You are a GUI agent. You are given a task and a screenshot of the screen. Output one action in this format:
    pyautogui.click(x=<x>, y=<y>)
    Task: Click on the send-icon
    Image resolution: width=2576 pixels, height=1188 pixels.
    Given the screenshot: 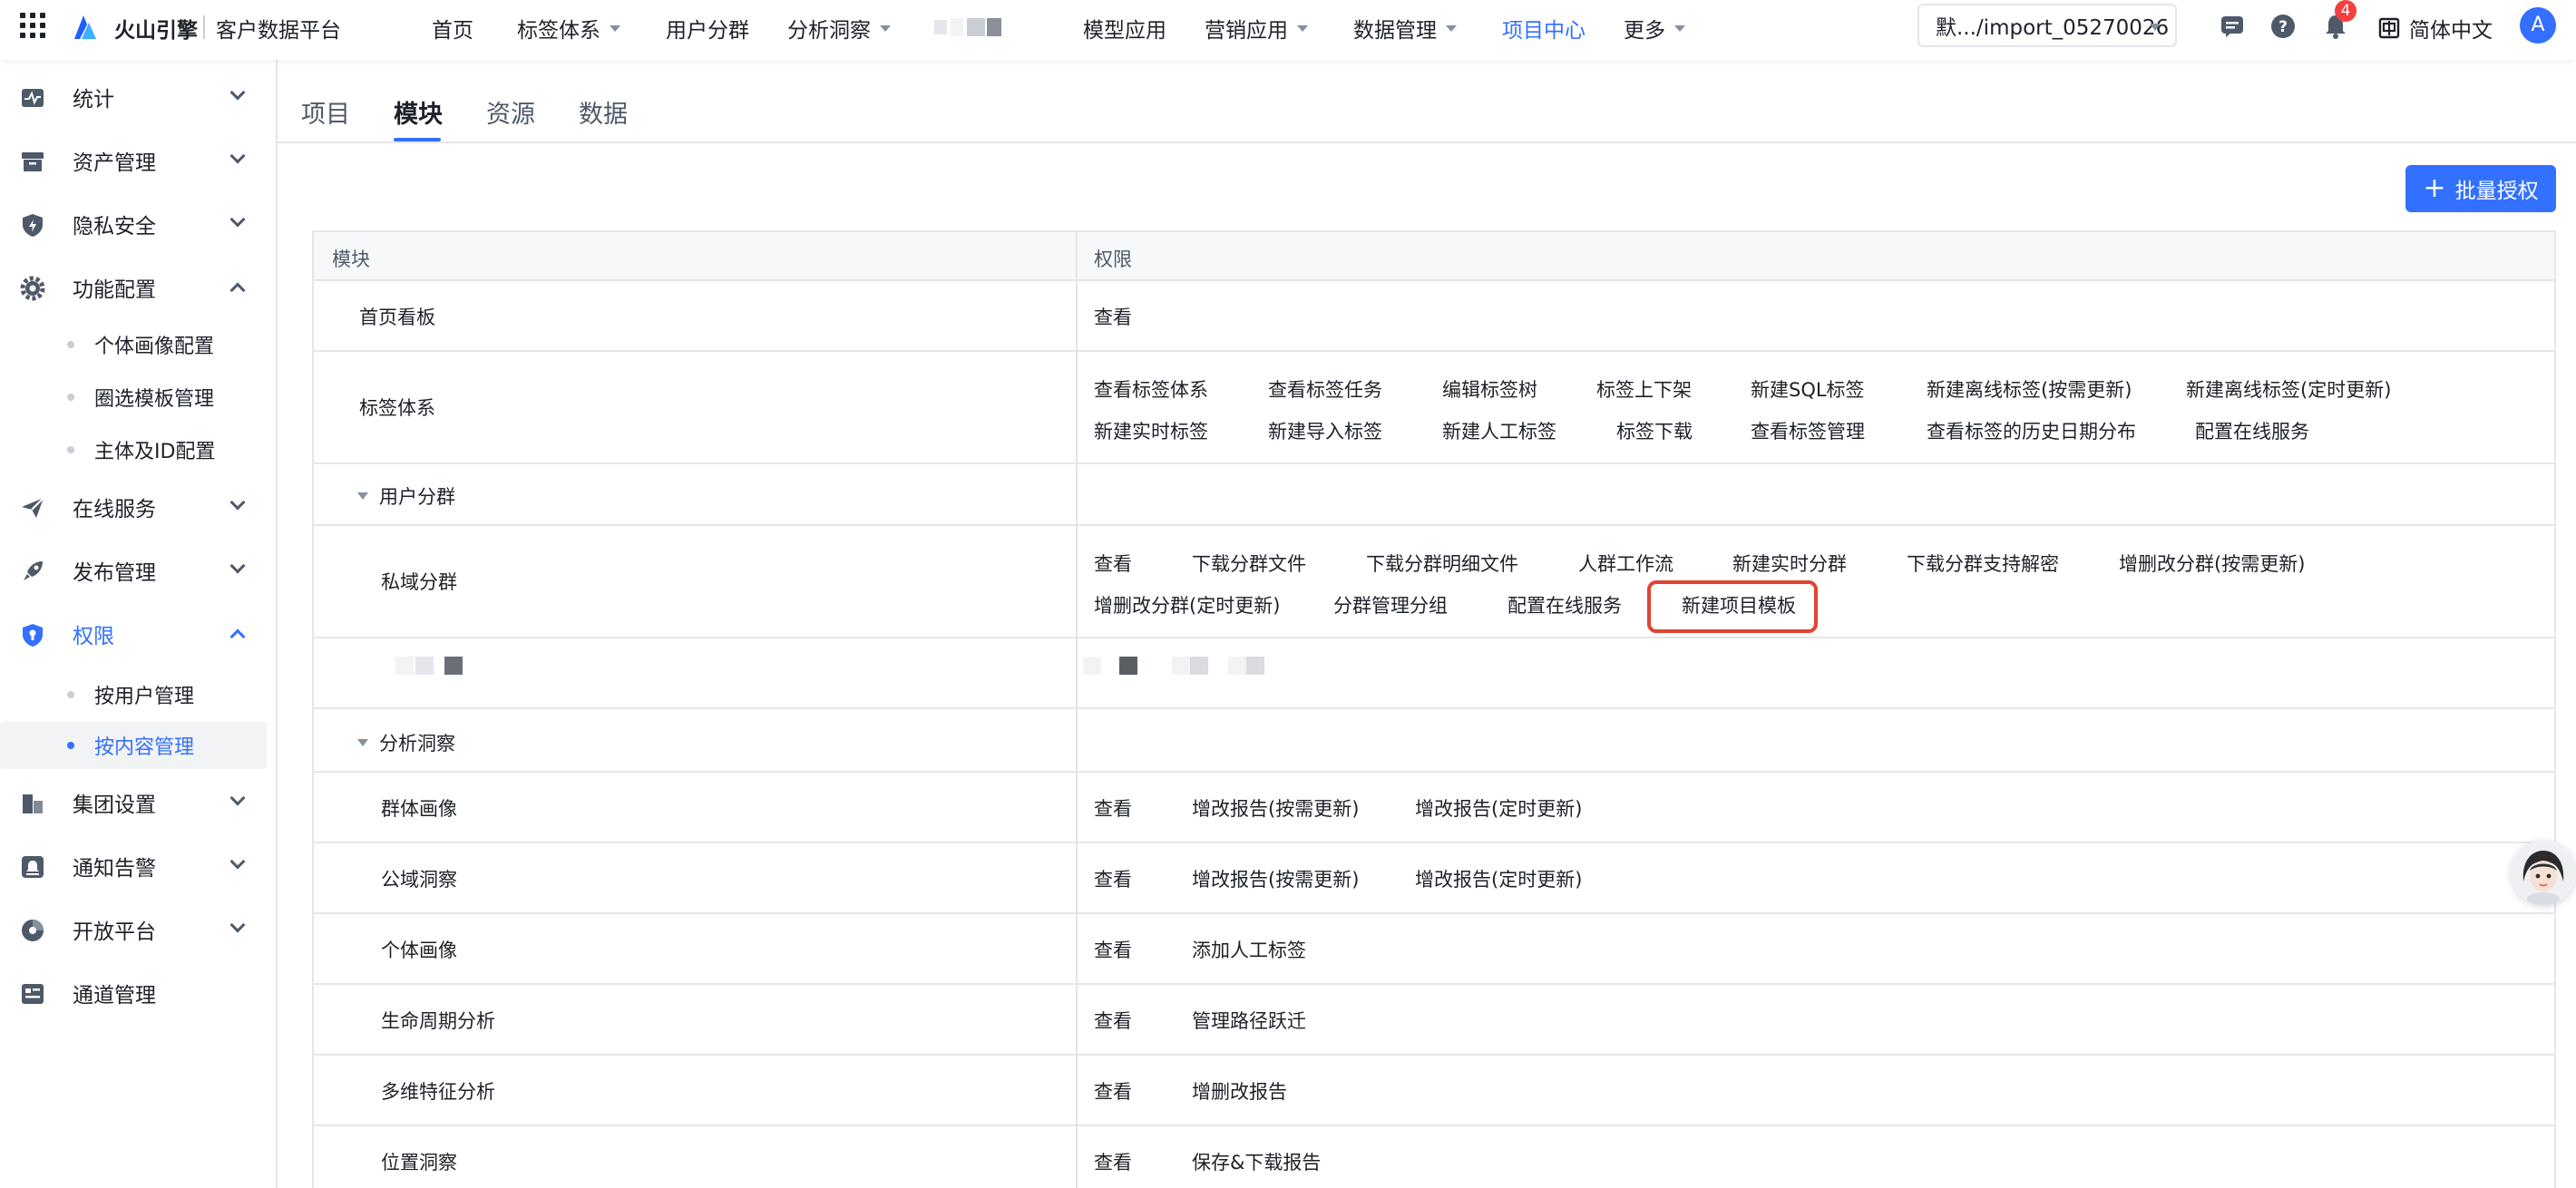 What is the action you would take?
    pyautogui.click(x=33, y=507)
    